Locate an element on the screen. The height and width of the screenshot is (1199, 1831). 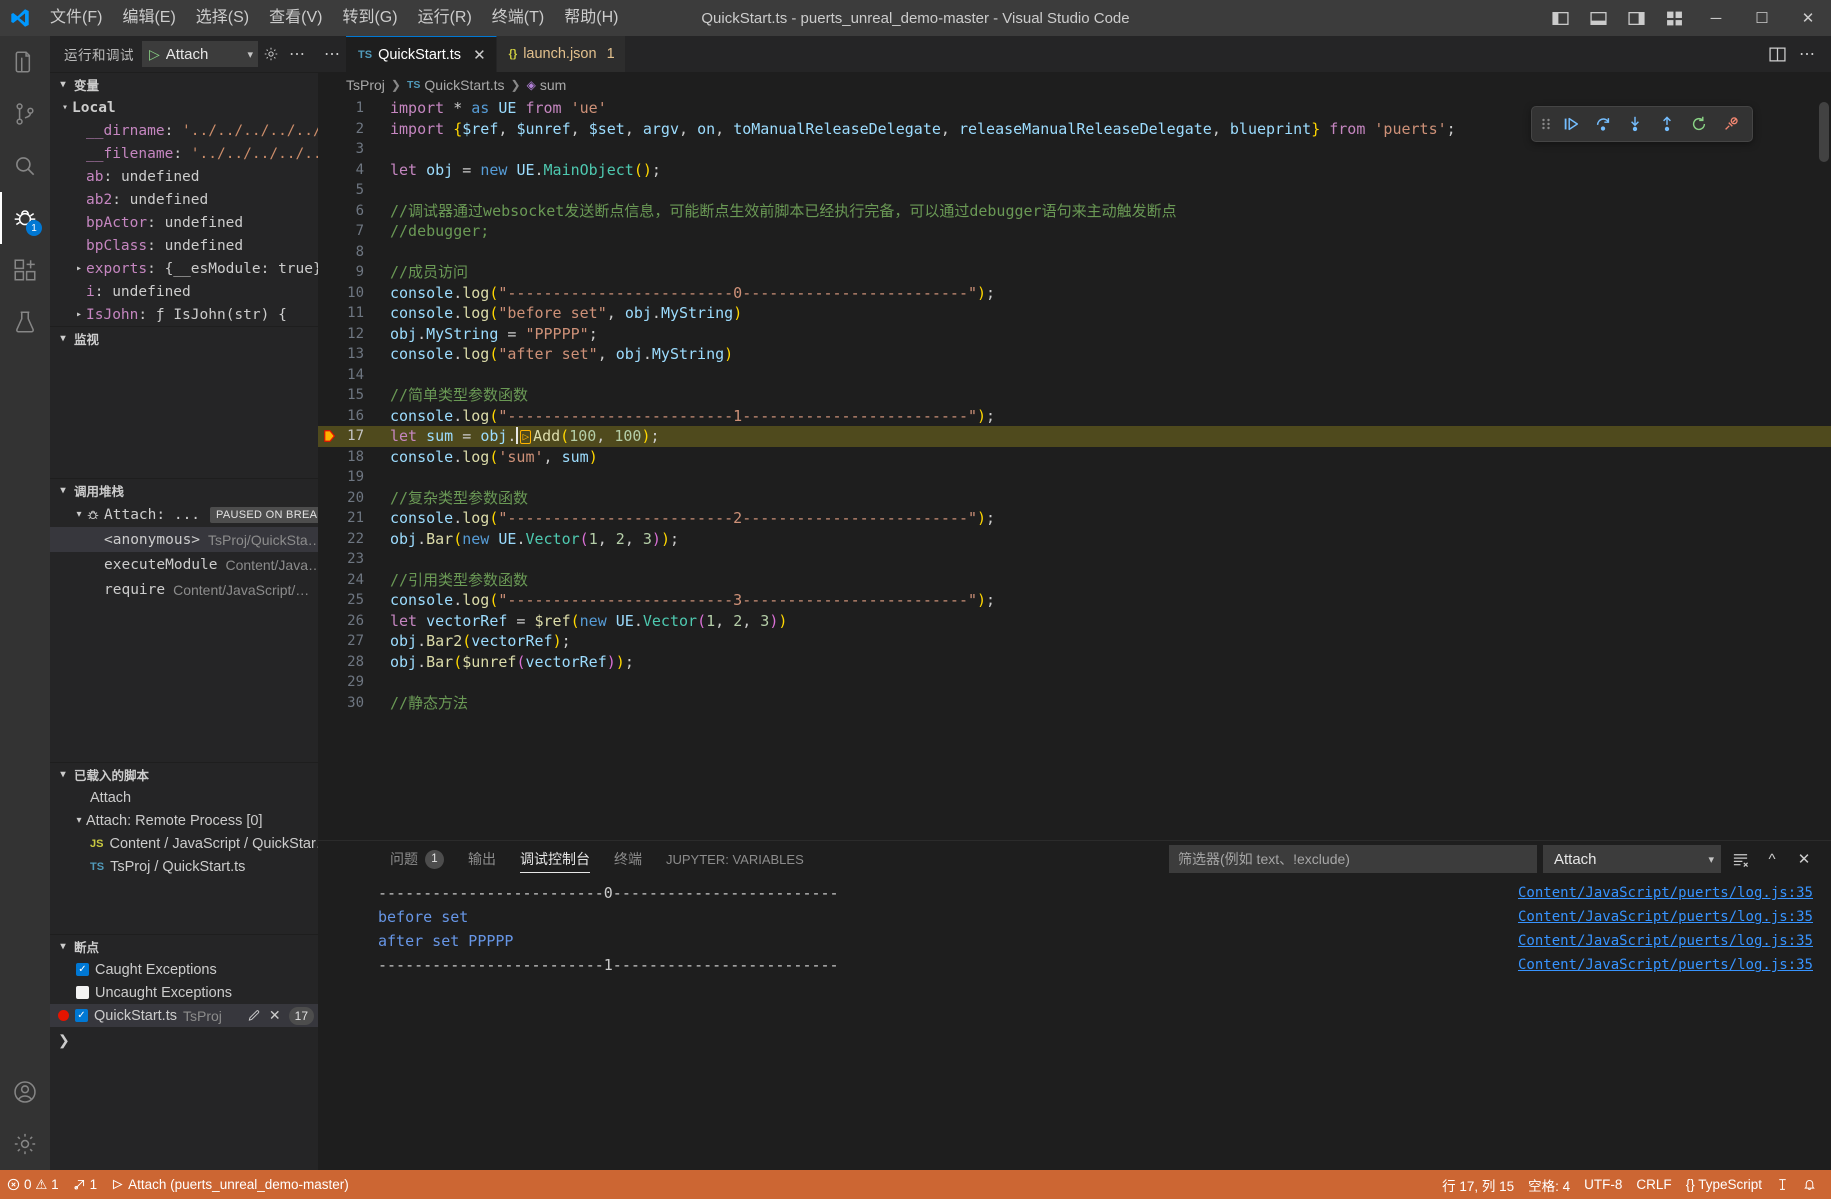
menu-terminal: 终端(T) is located at coordinates (518, 18).